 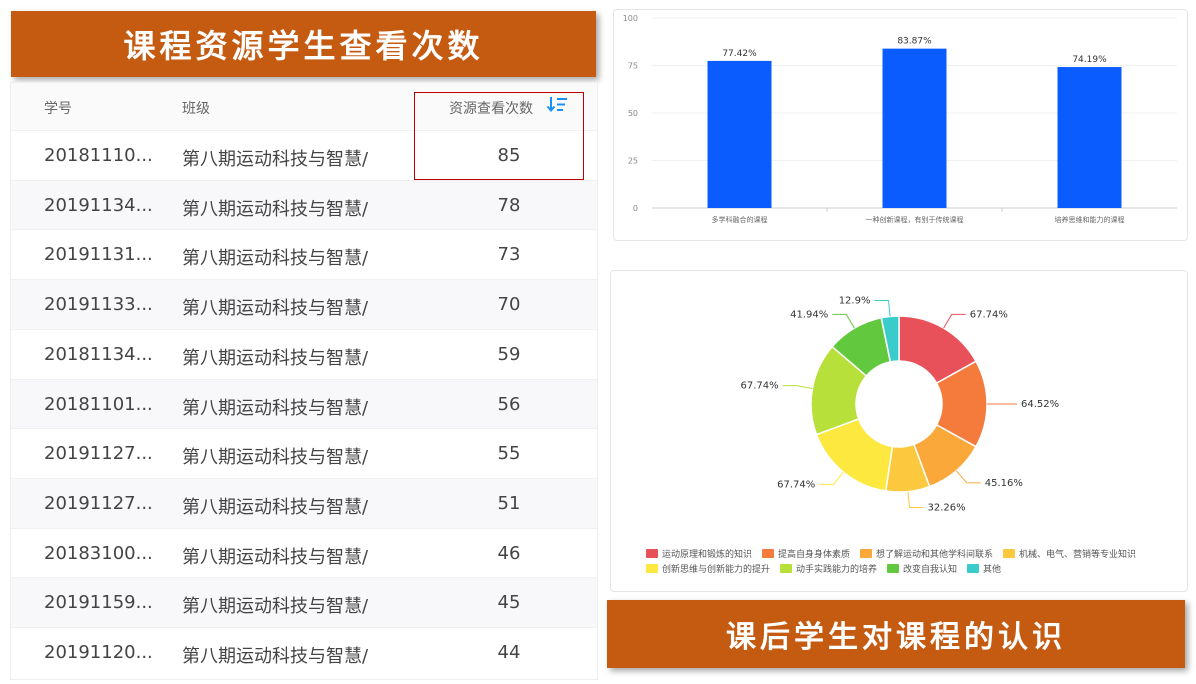 I want to click on header-class: 班级, so click(x=196, y=108).